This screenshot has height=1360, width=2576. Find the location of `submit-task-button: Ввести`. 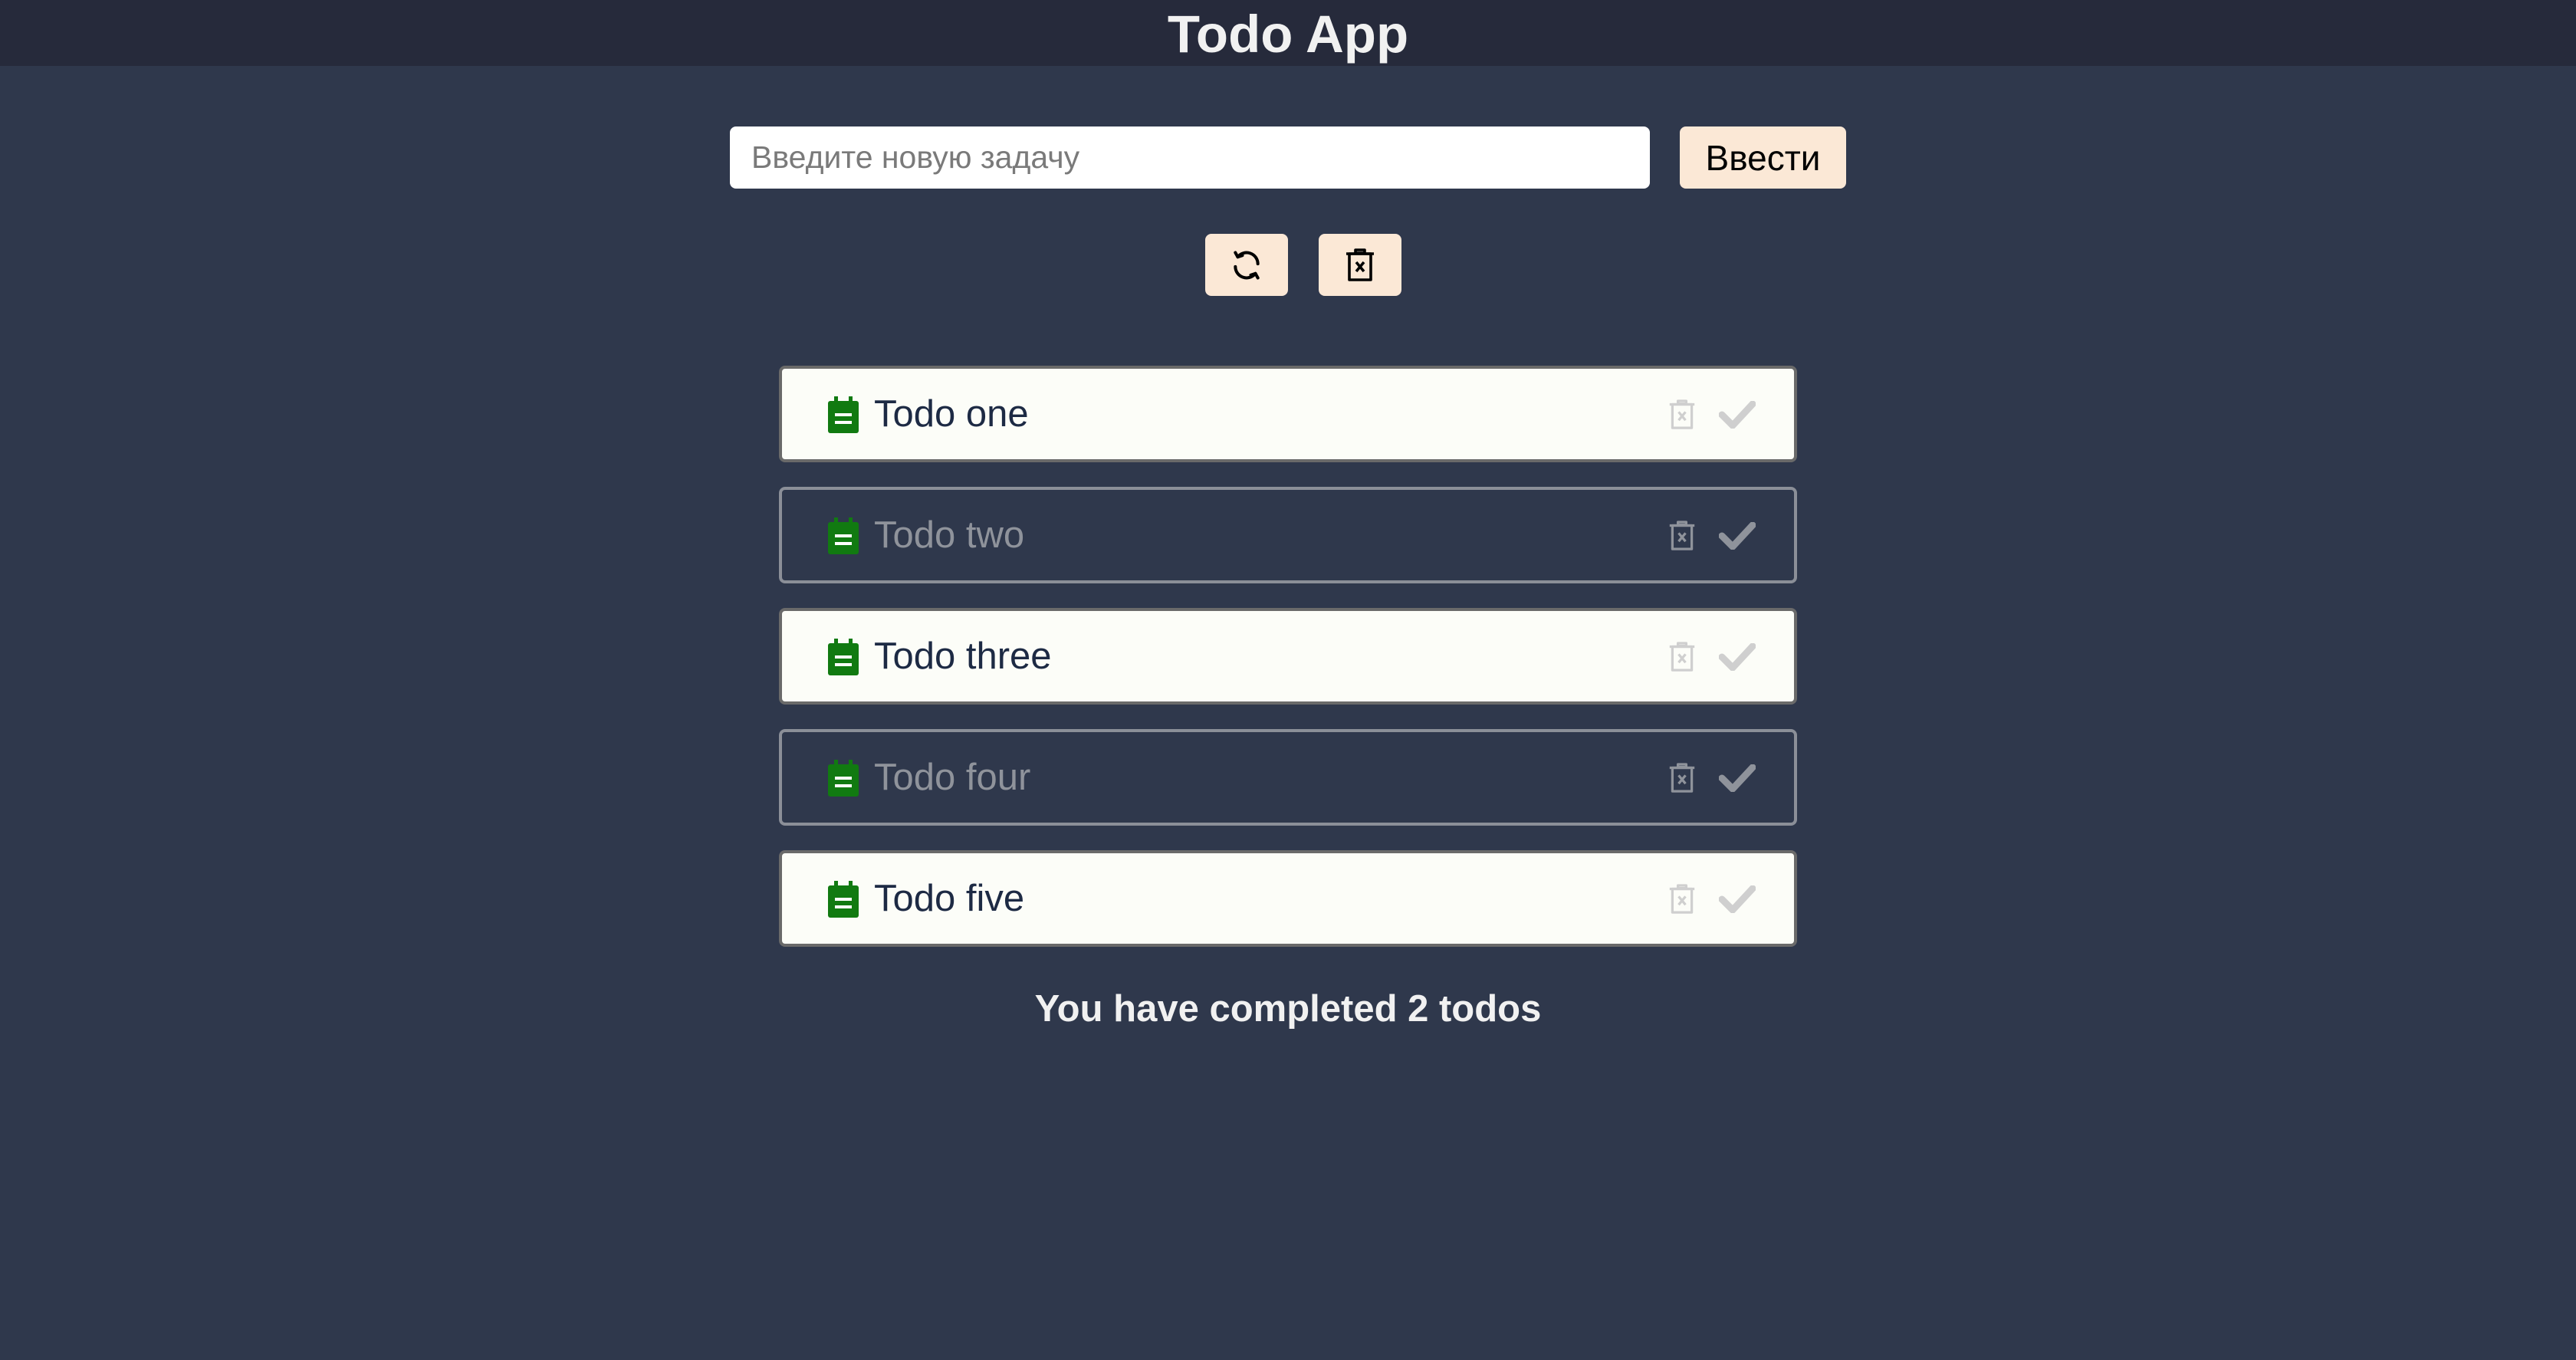

submit-task-button: Ввести is located at coordinates (1763, 157).